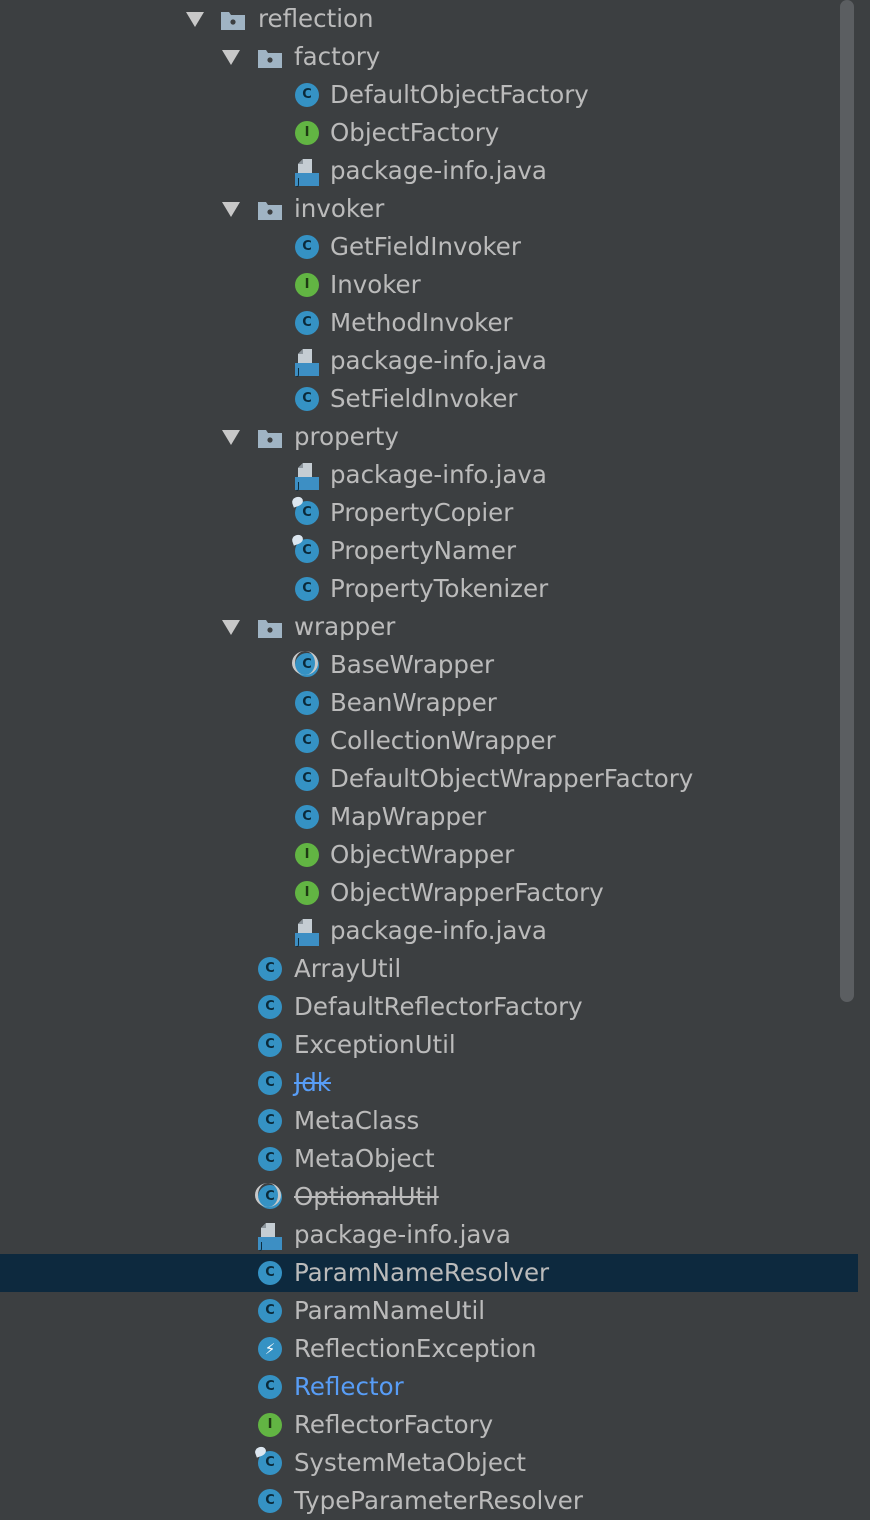 The width and height of the screenshot is (870, 1520). What do you see at coordinates (422, 854) in the screenshot?
I see `tree-item-label: ObjectWrapper` at bounding box center [422, 854].